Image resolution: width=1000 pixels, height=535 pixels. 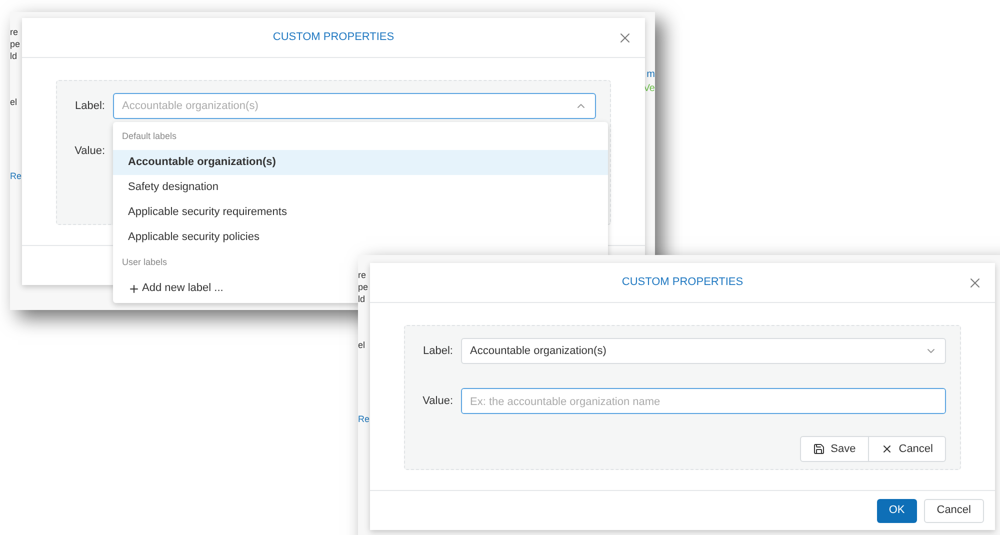 What do you see at coordinates (650, 75) in the screenshot?
I see `background-text: m` at bounding box center [650, 75].